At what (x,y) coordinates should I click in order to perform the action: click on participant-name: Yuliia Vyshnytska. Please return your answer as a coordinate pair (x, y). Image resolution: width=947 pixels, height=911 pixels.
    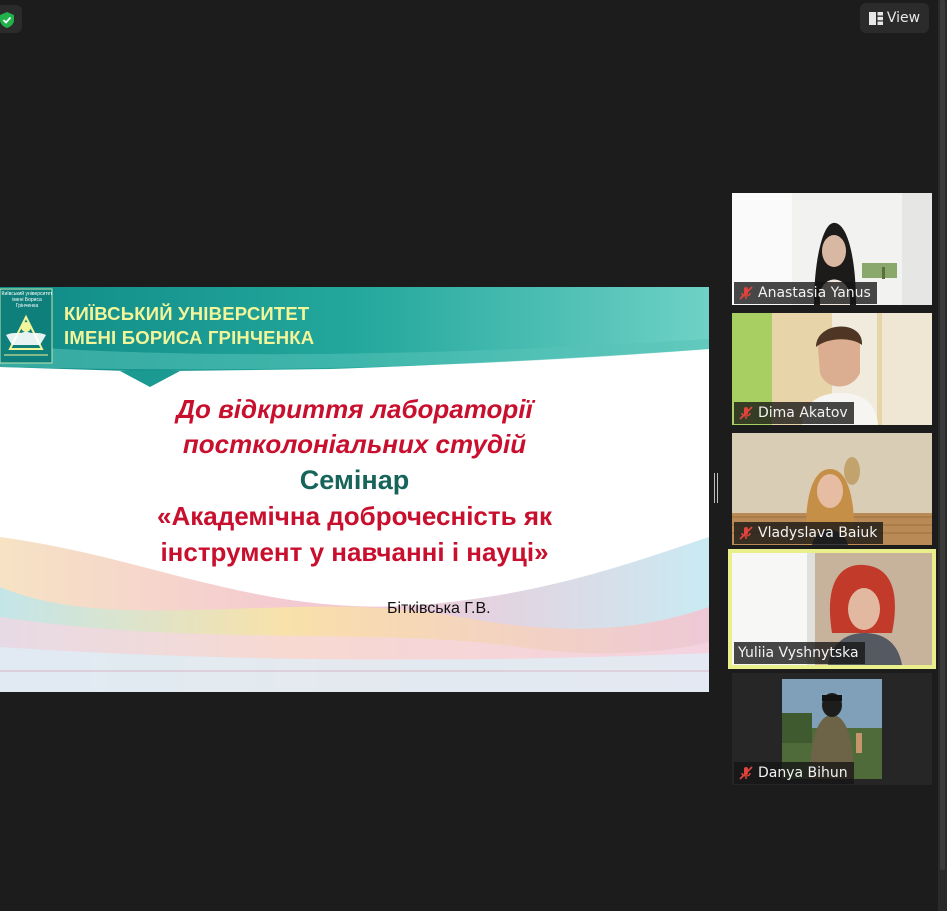
    Looking at the image, I should click on (798, 653).